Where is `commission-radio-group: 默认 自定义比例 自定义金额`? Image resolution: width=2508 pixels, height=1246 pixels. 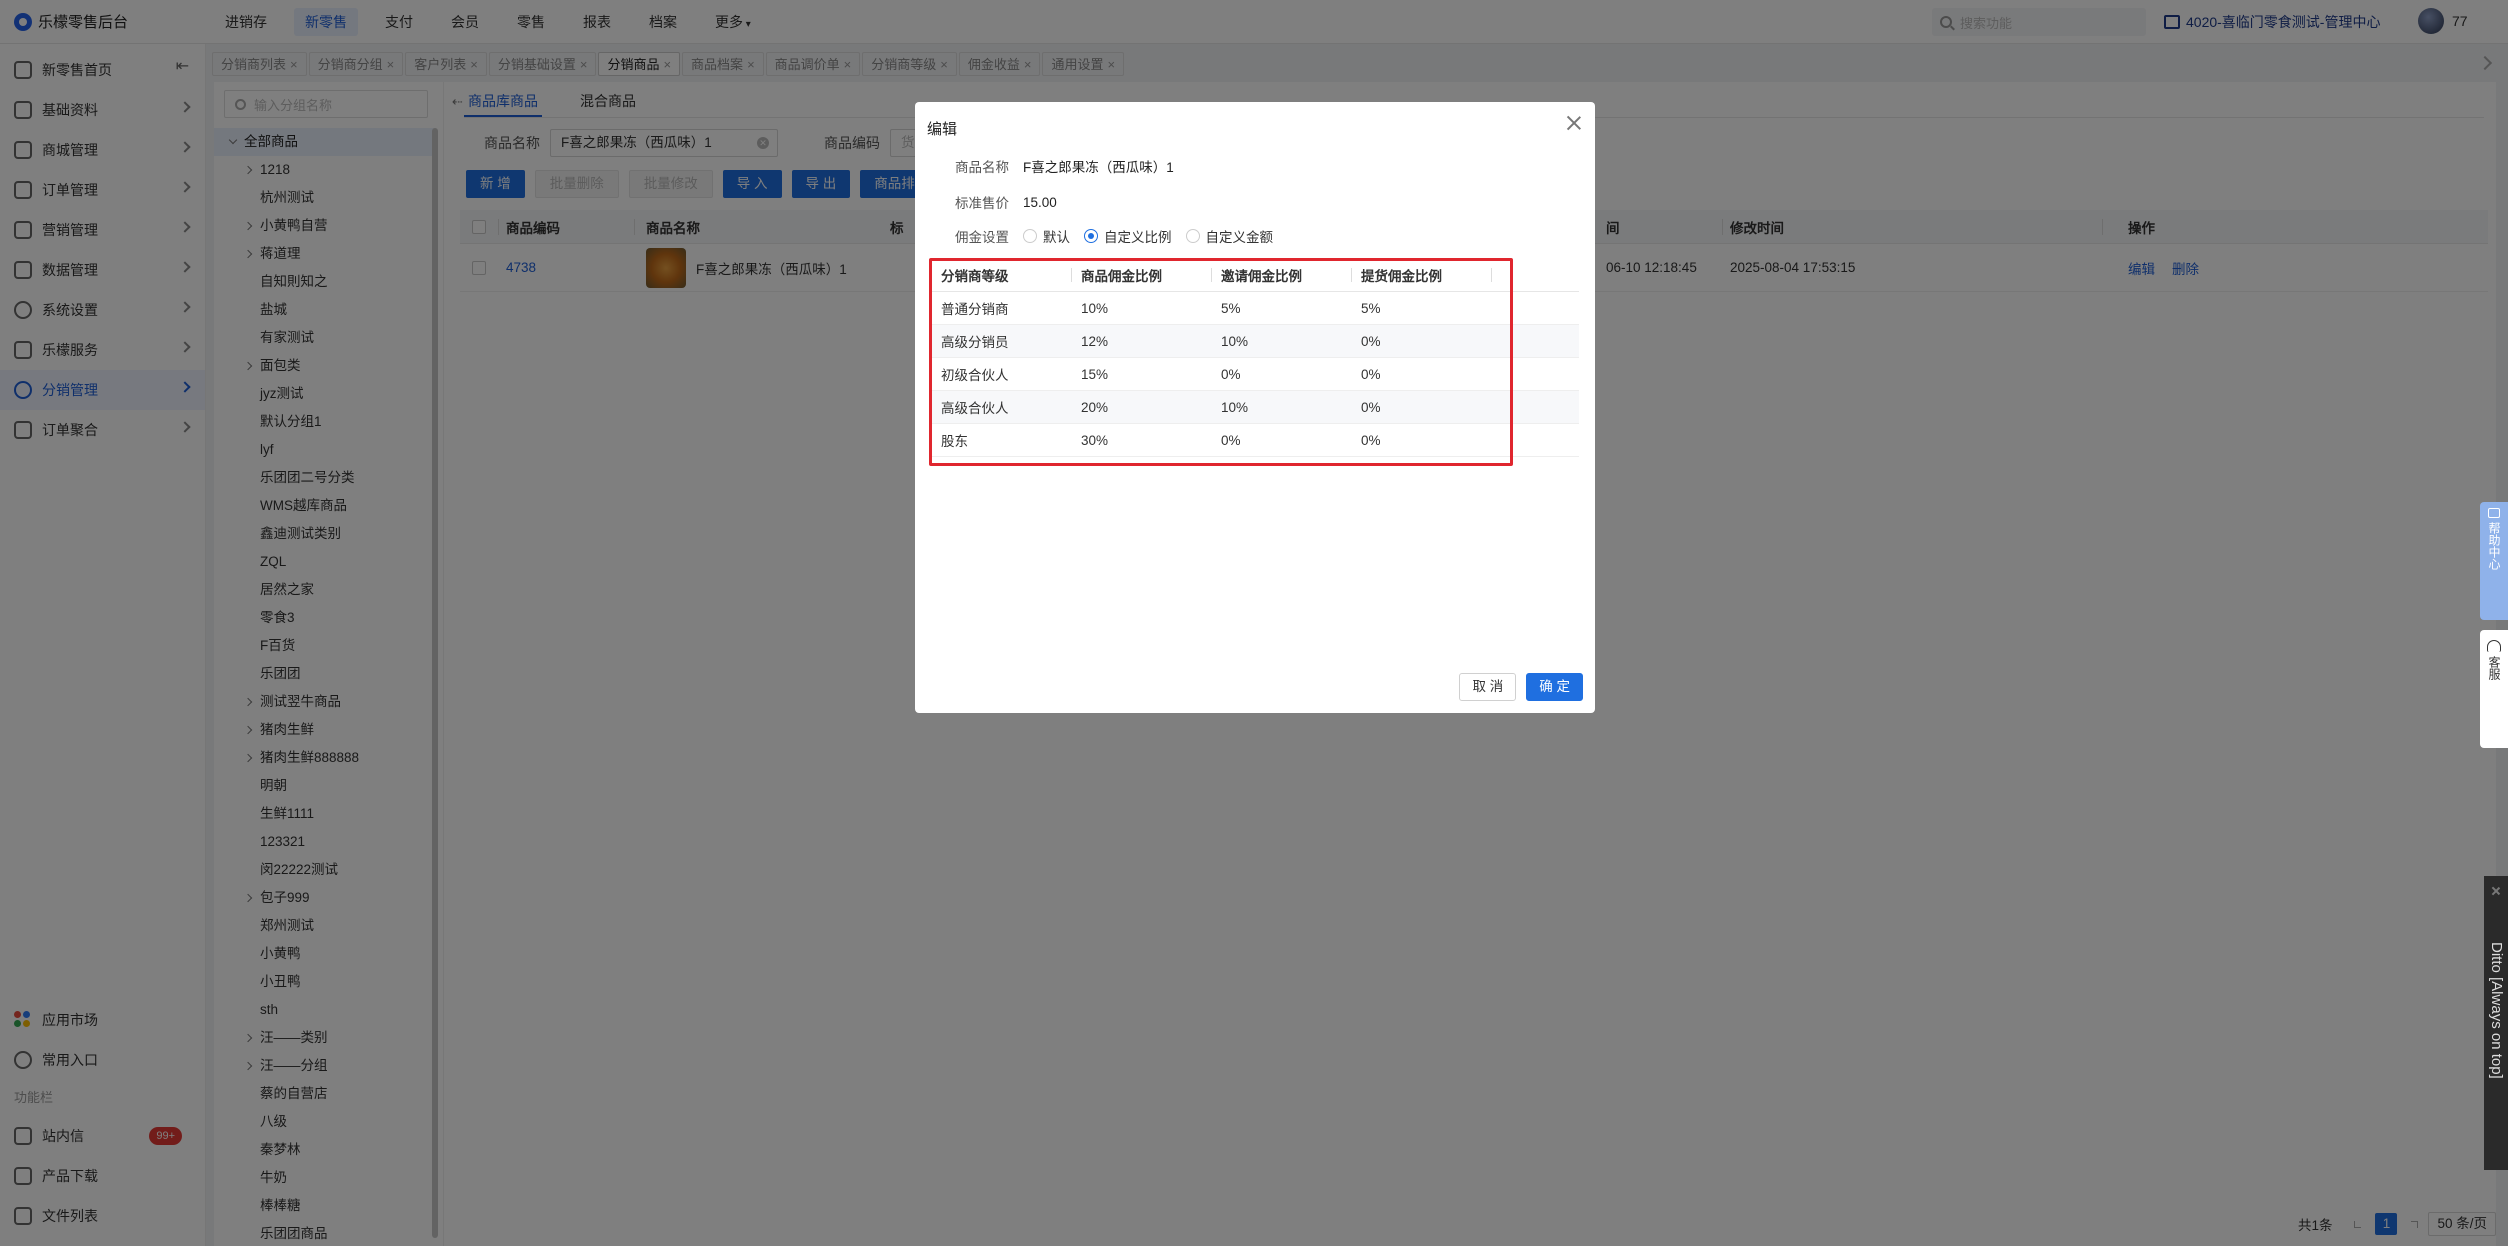
commission-radio-group: 默认 自定义比例 自定义金额 is located at coordinates (1155, 236).